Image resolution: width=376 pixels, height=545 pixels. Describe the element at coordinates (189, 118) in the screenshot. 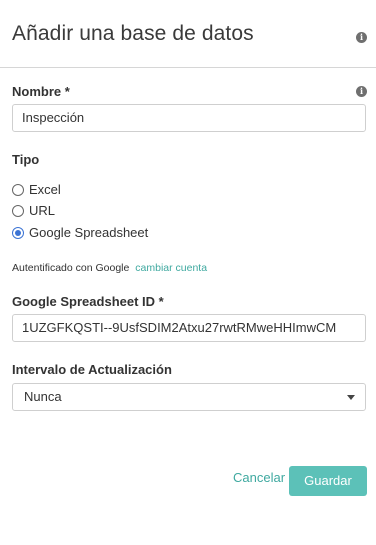

I see `name-input: Inspección` at that location.